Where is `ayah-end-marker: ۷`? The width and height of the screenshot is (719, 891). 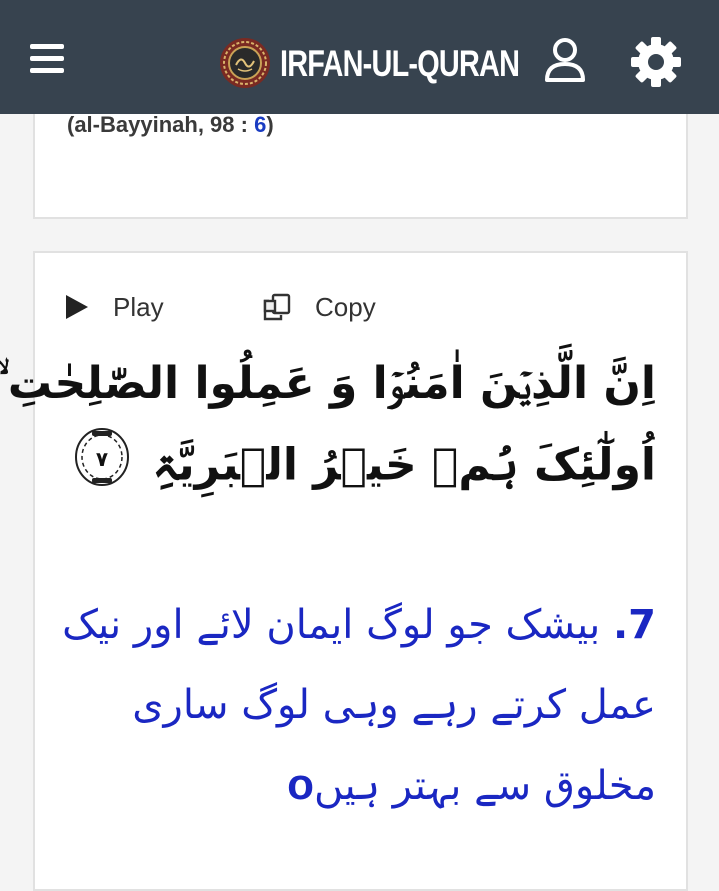
ayah-end-marker: ۷ is located at coordinates (102, 467).